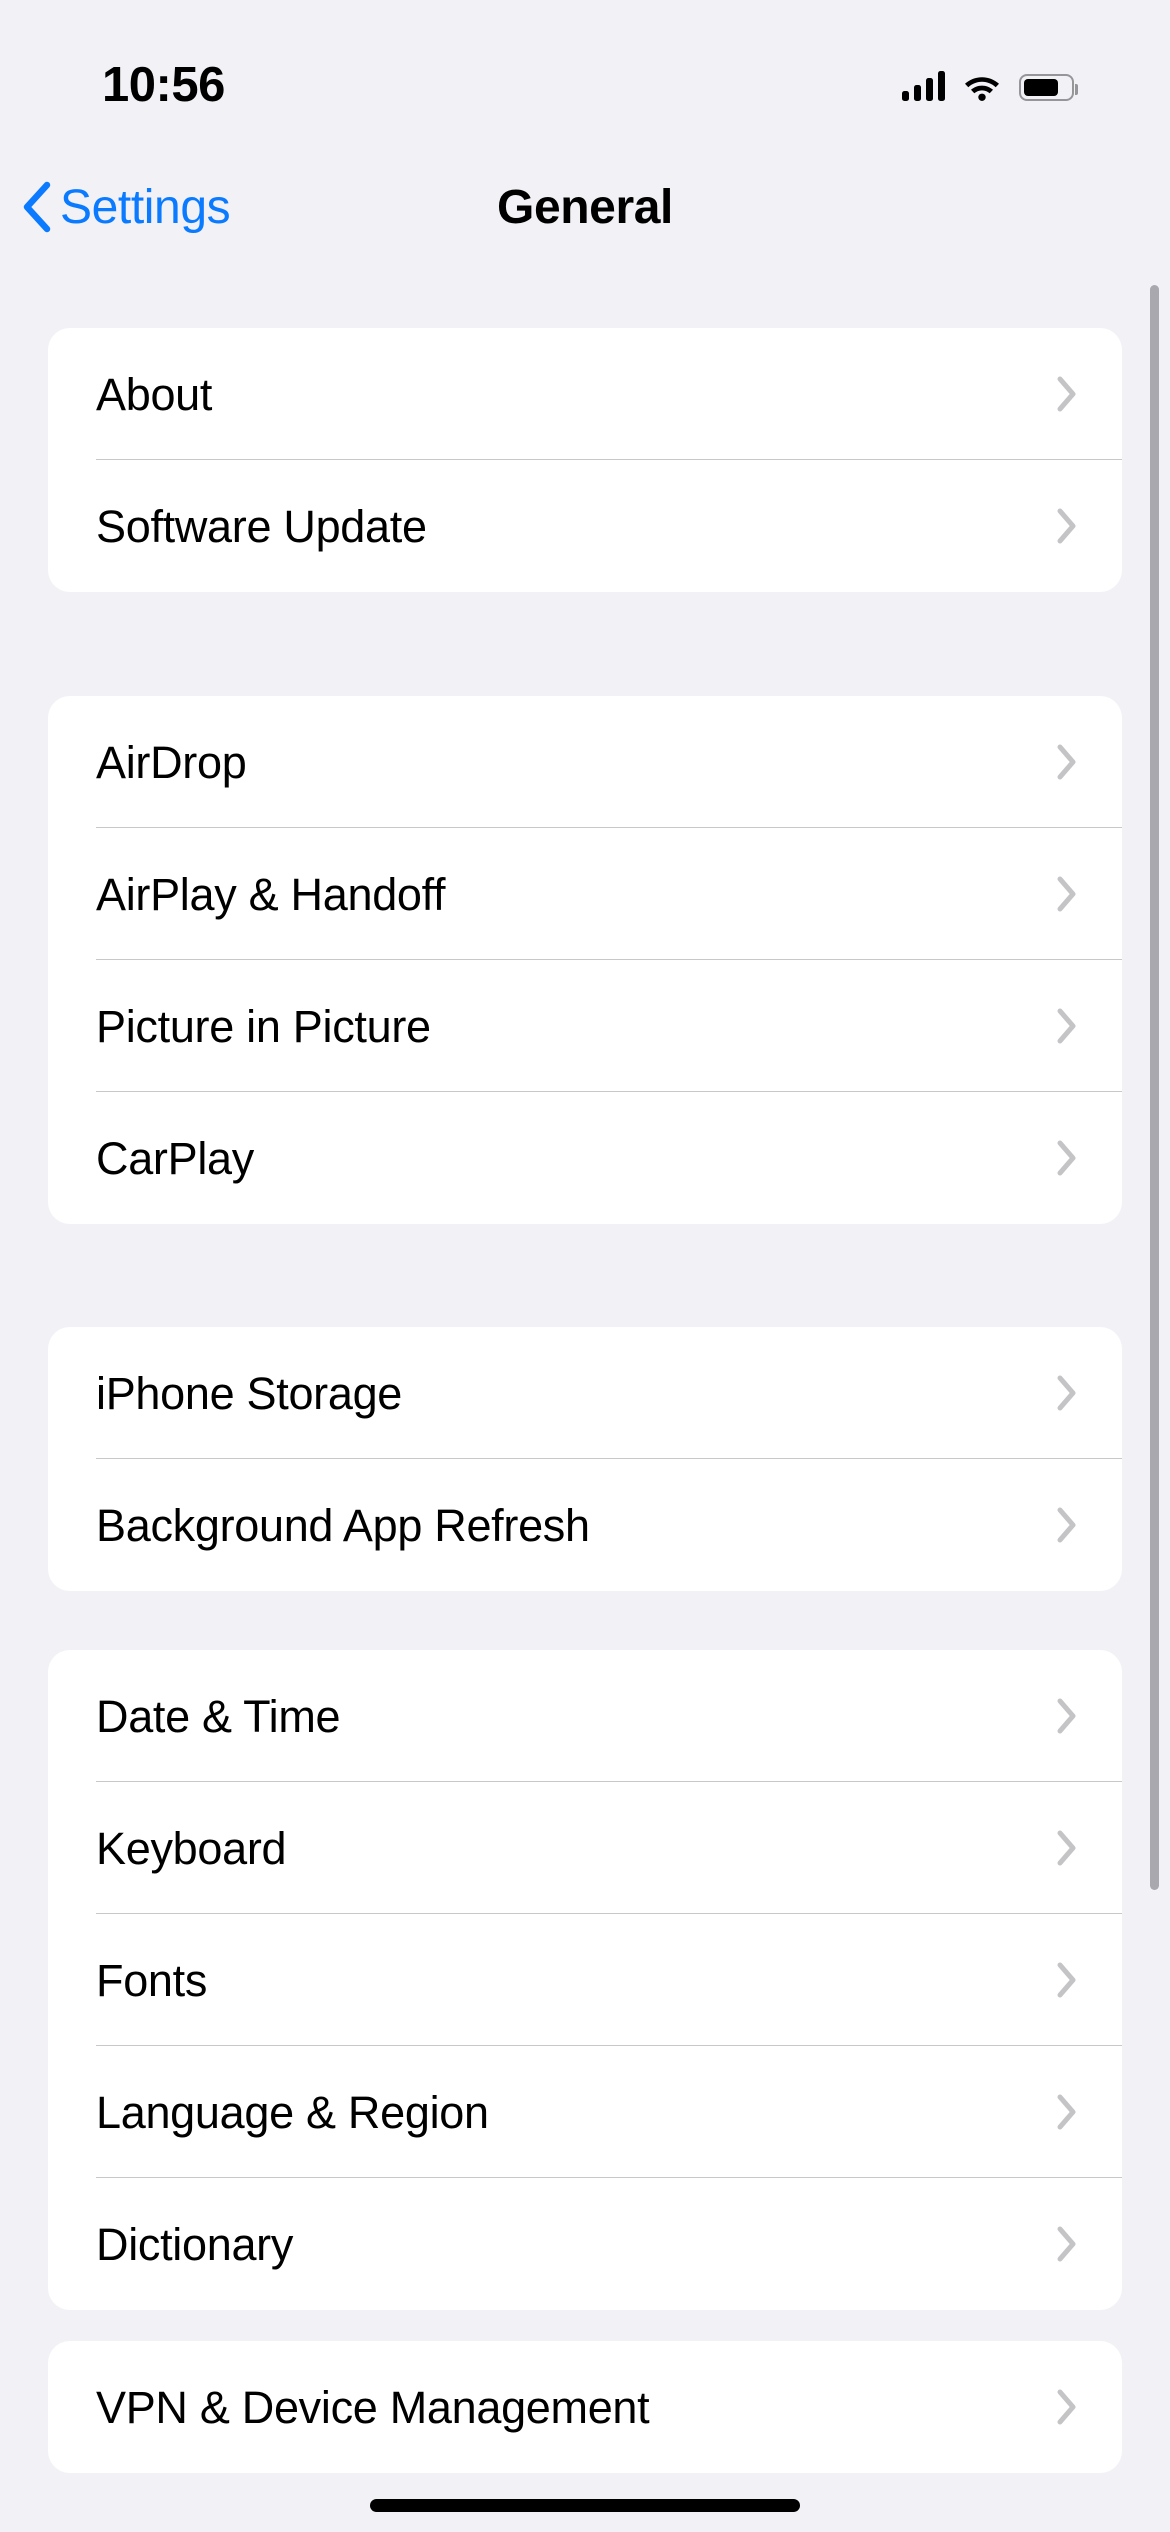 This screenshot has height=2532, width=1170. What do you see at coordinates (373, 2407) in the screenshot?
I see `settings-row-label: VPN & Device Management` at bounding box center [373, 2407].